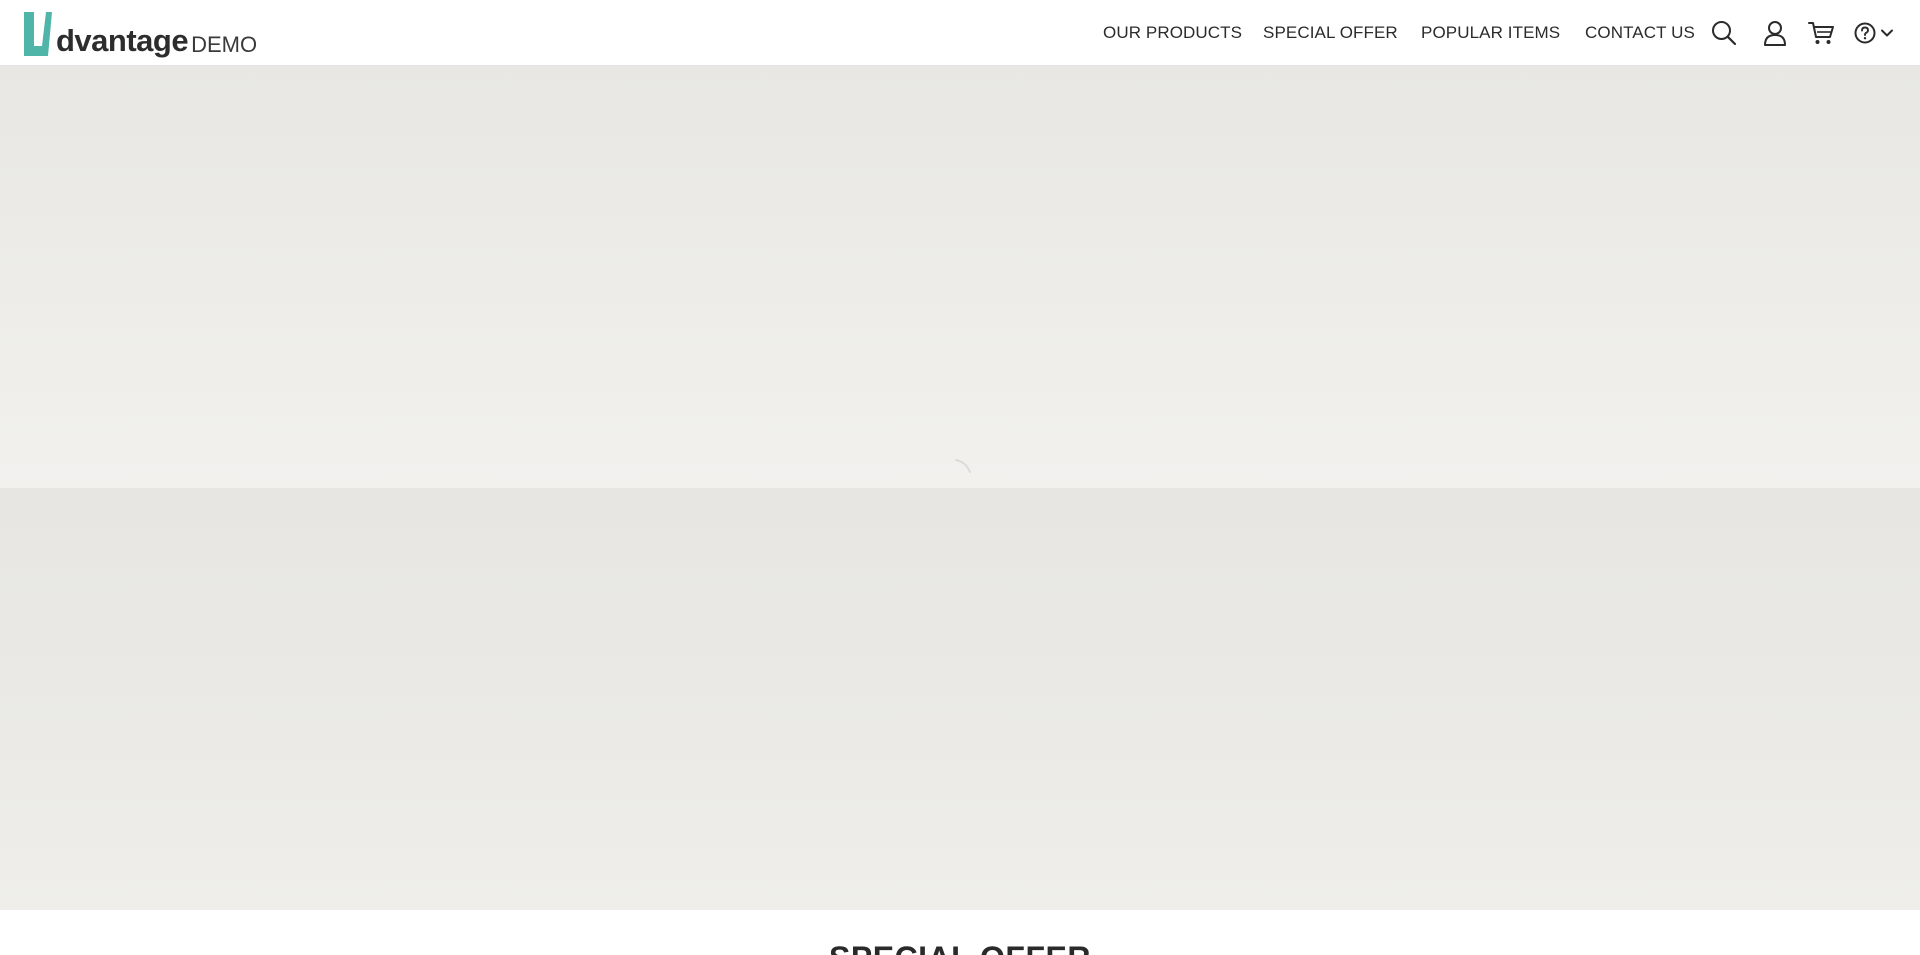 Image resolution: width=1920 pixels, height=955 pixels. I want to click on logo: dvantage DEMO, so click(139, 33).